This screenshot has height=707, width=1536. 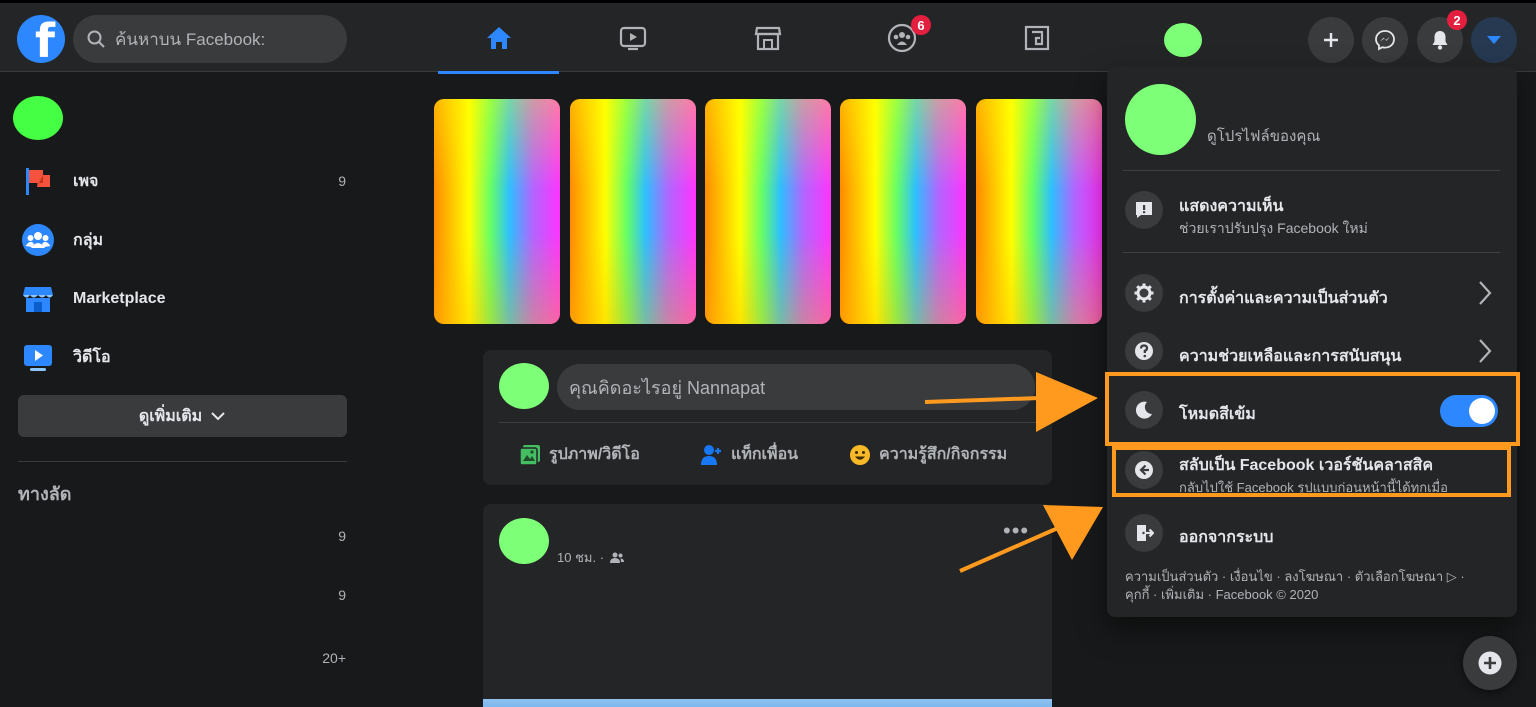 What do you see at coordinates (796, 387) in the screenshot?
I see `composer-input: คุณคิดอะไรอยู่ Nannapat` at bounding box center [796, 387].